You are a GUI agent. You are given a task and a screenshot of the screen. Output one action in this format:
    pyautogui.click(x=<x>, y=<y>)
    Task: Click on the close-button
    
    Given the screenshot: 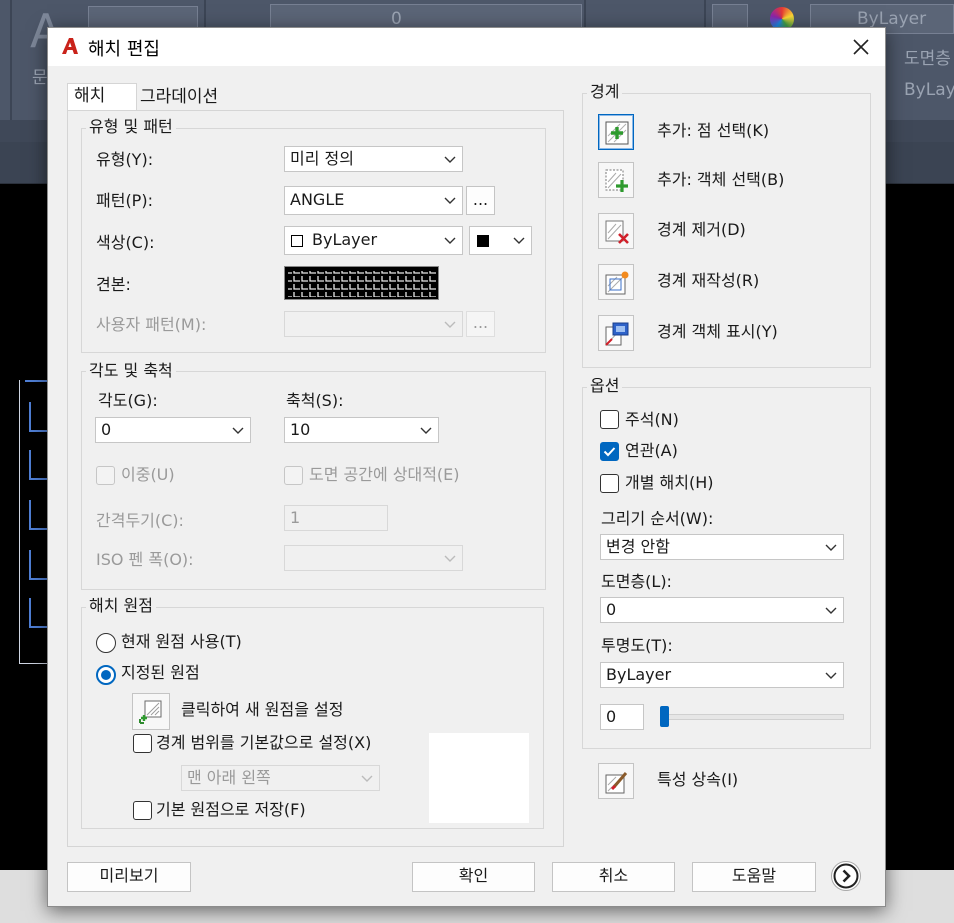 What is the action you would take?
    pyautogui.click(x=861, y=47)
    